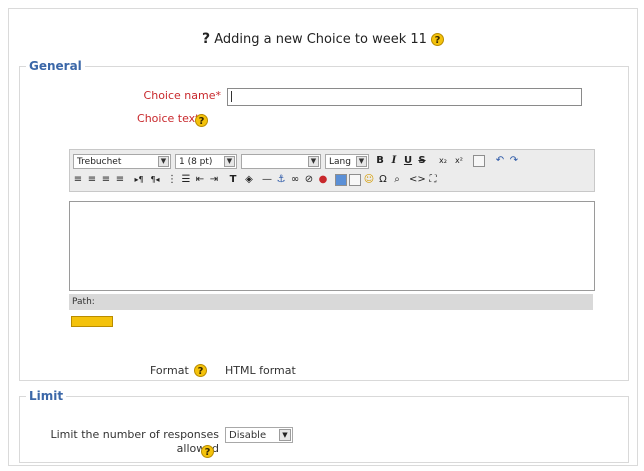  What do you see at coordinates (309, 180) in the screenshot?
I see `unlink-icon: ⊘` at bounding box center [309, 180].